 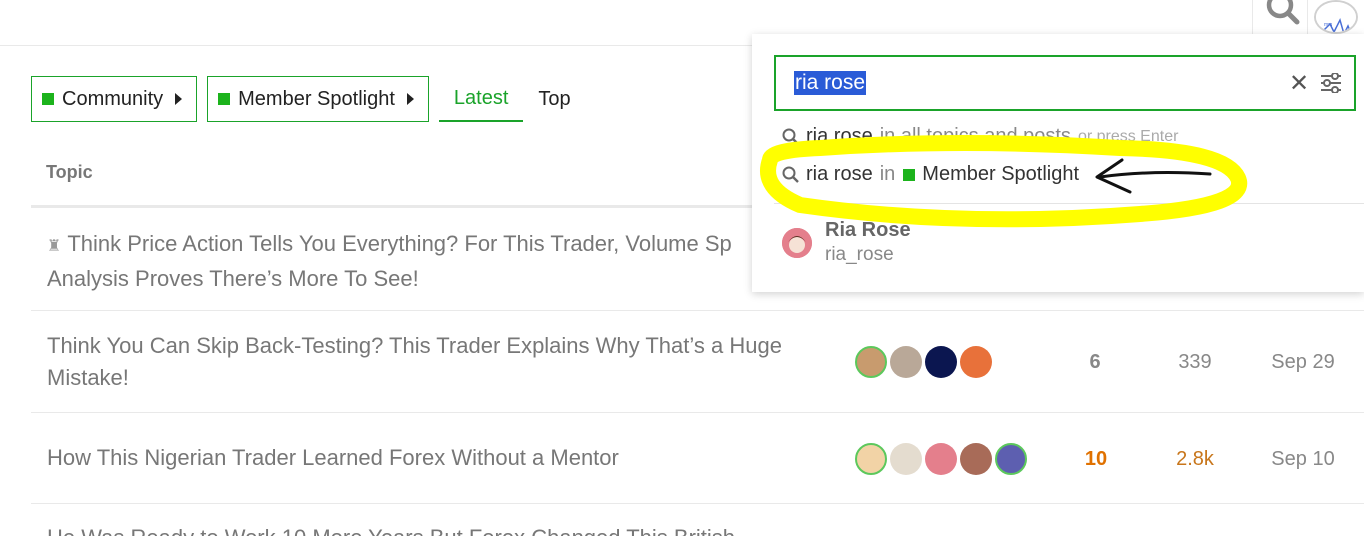 I want to click on avatar-image: mm, so click(x=1336, y=17).